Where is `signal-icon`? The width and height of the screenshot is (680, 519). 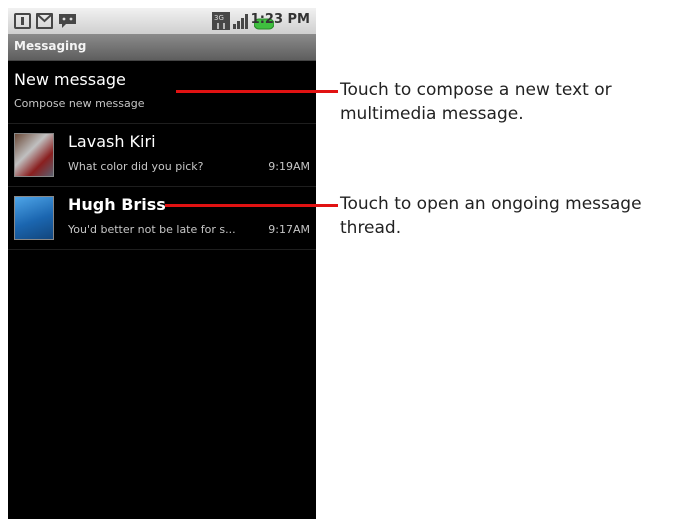
signal-icon is located at coordinates (241, 21).